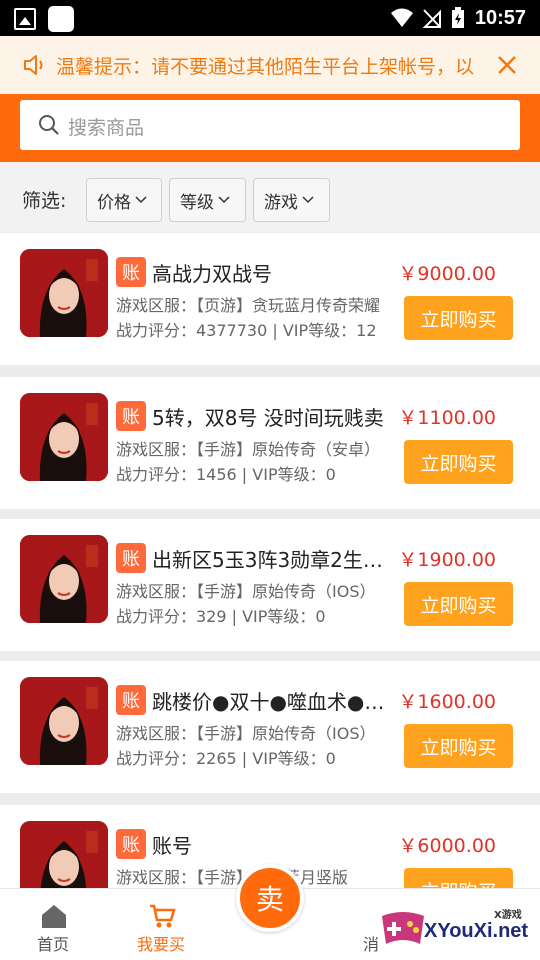 The image size is (540, 960). What do you see at coordinates (431, 18) in the screenshot?
I see `no-signal-icon` at bounding box center [431, 18].